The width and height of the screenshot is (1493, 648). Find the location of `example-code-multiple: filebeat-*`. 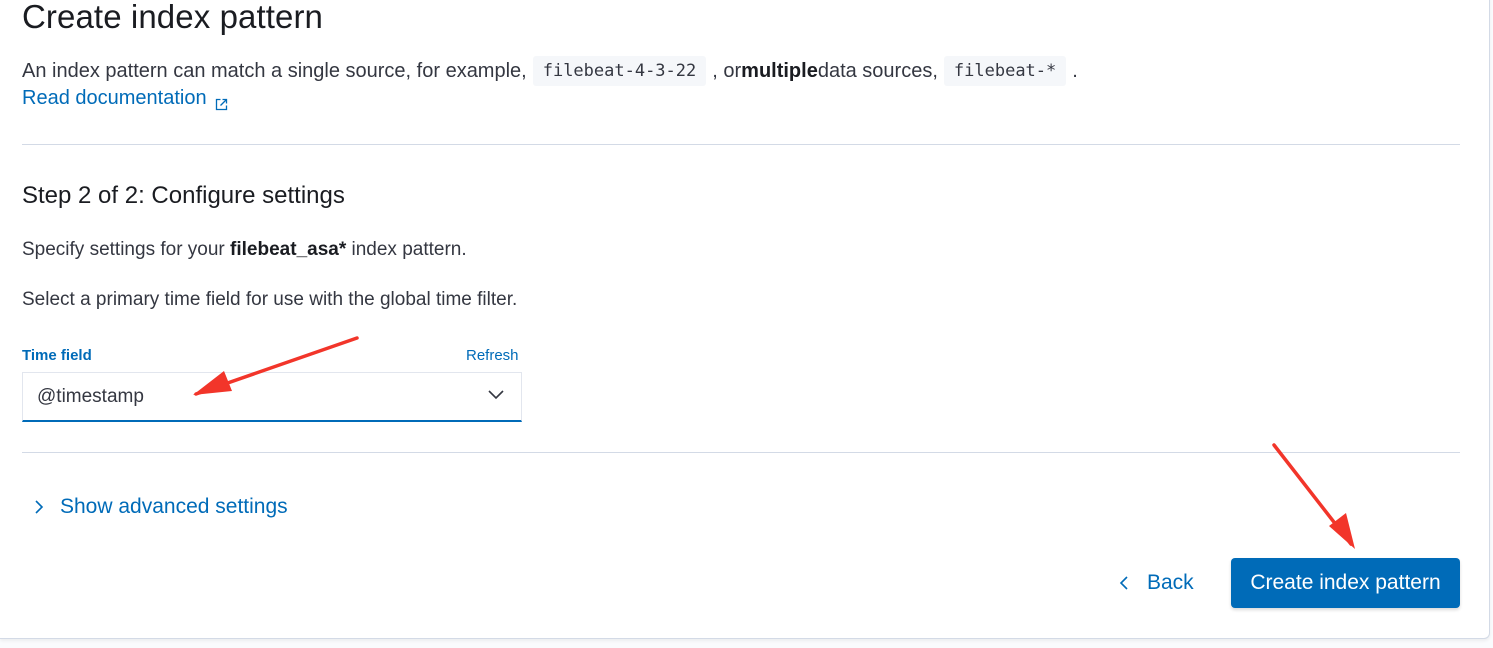

example-code-multiple: filebeat-* is located at coordinates (1005, 71).